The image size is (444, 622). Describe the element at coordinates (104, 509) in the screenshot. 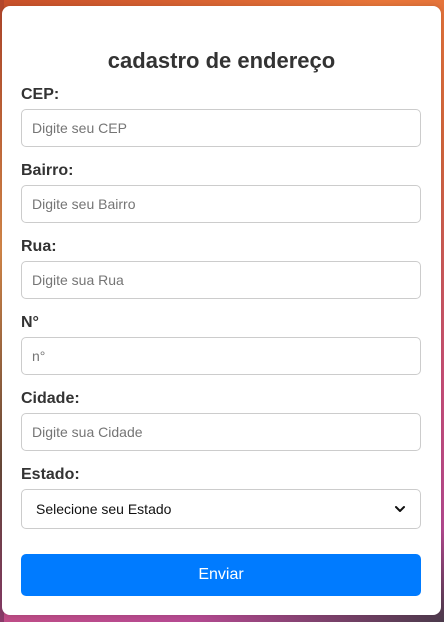

I see `estado-selected-value: Selecione seu Estado` at that location.